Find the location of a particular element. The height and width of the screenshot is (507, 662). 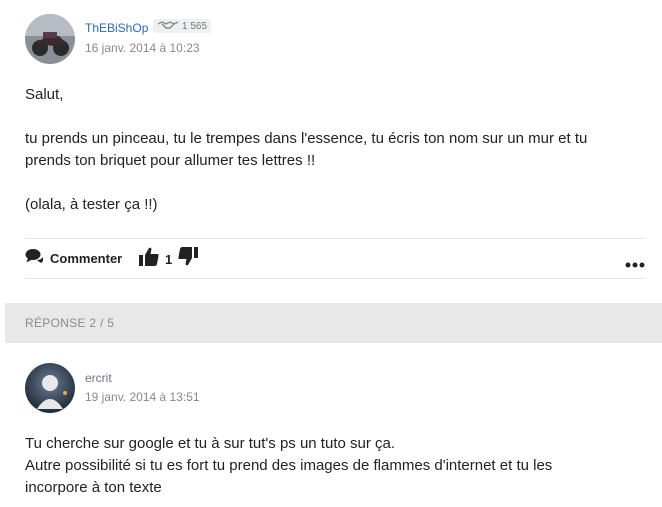

post-username: ercrit is located at coordinates (98, 378).